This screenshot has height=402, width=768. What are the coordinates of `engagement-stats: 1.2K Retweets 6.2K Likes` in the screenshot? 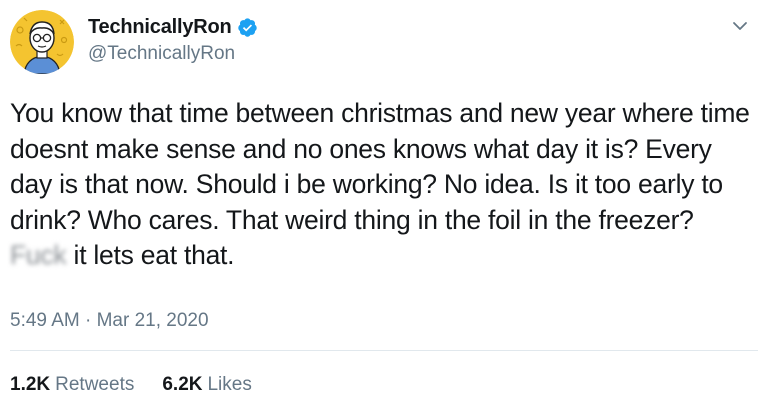 It's located at (131, 385).